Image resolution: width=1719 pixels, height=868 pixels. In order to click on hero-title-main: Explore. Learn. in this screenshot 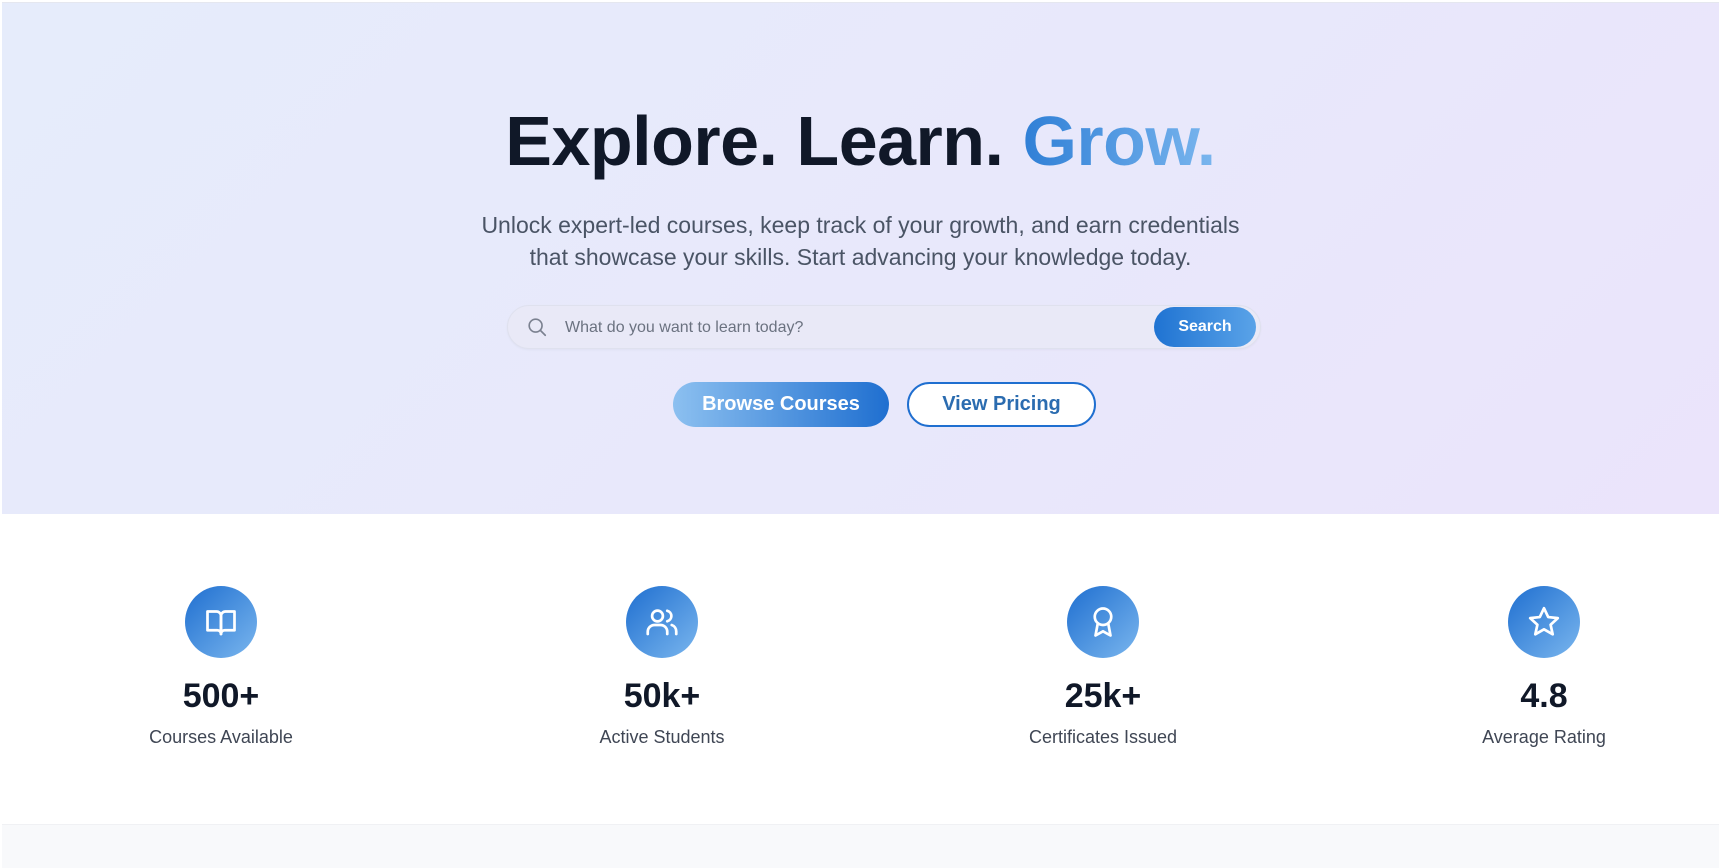, I will do `click(754, 141)`.